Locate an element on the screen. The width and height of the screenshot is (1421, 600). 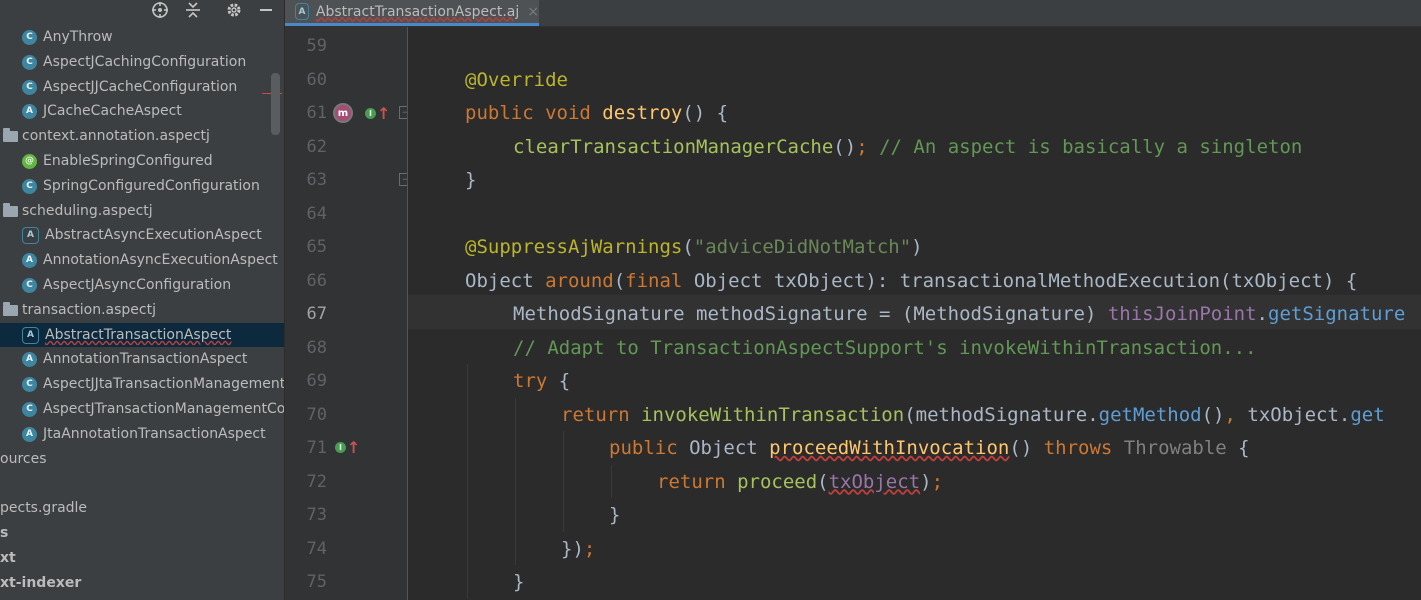
tree-item-label: AnnotationTransactionAspect is located at coordinates (145, 359).